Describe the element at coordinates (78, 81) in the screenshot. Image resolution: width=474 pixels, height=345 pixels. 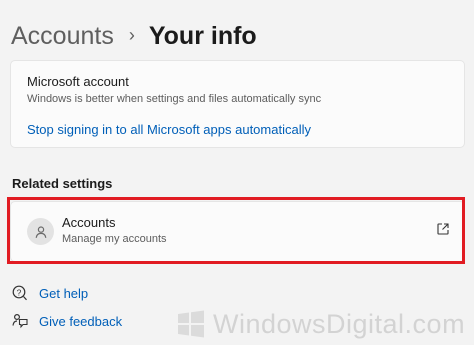
I see `microsoft-account-title: Microsoft account` at that location.